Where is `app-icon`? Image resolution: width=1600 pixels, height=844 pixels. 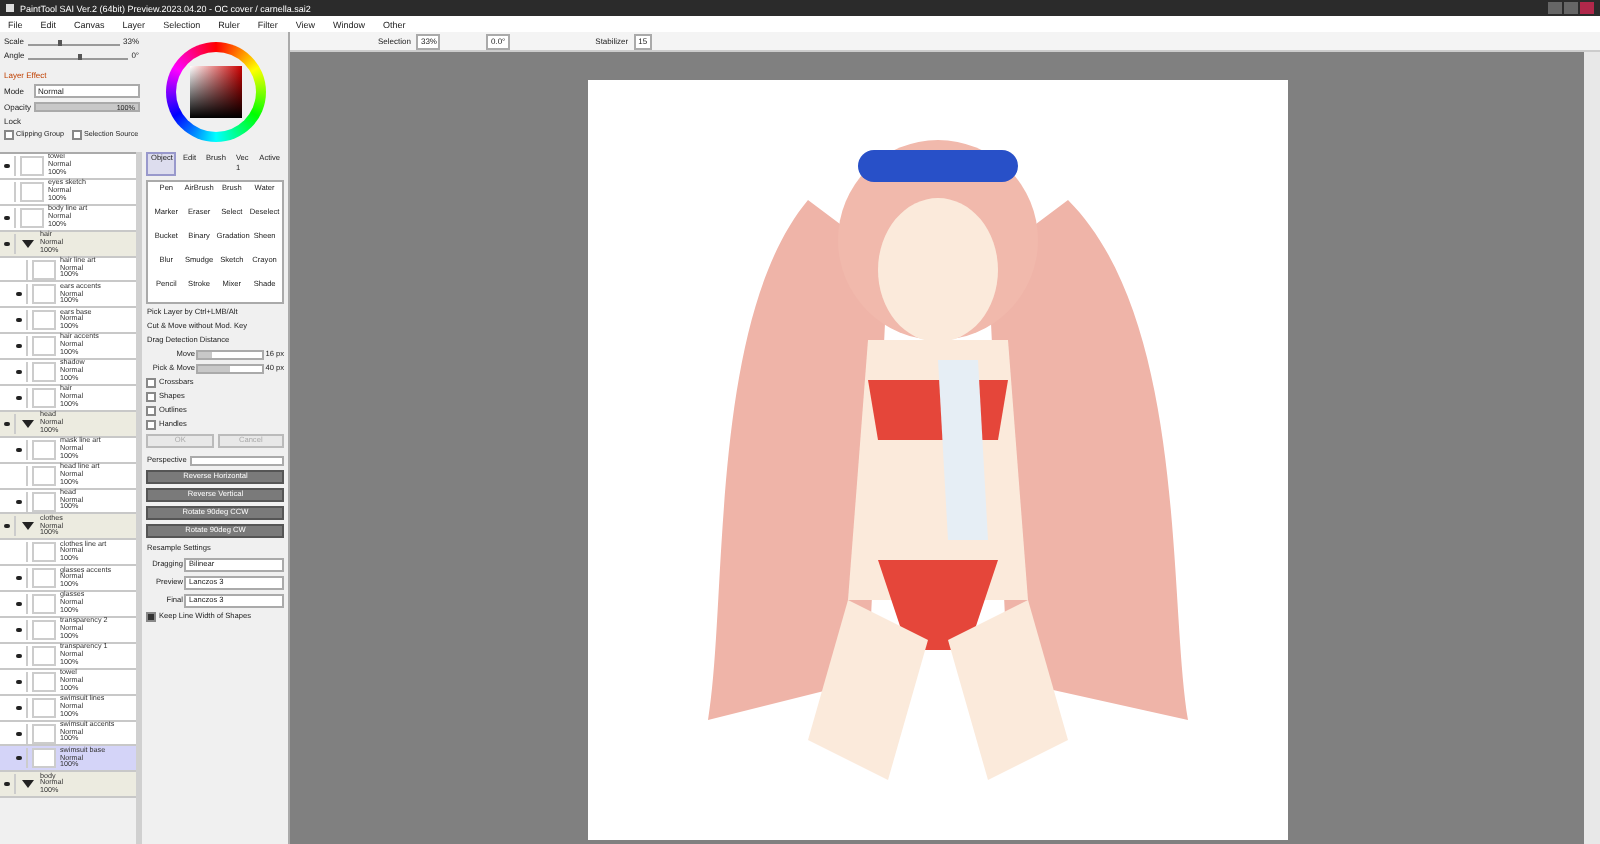
app-icon is located at coordinates (10, 8).